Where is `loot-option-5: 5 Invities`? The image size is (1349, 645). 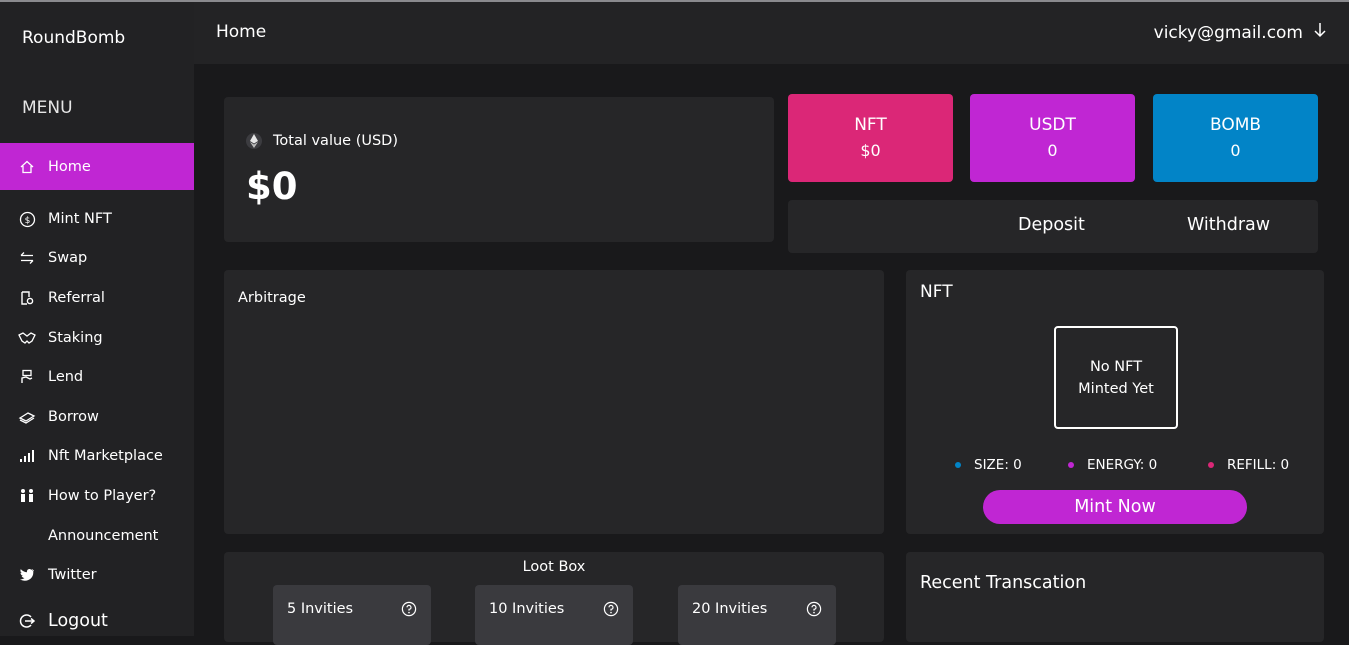 loot-option-5: 5 Invities is located at coordinates (352, 615).